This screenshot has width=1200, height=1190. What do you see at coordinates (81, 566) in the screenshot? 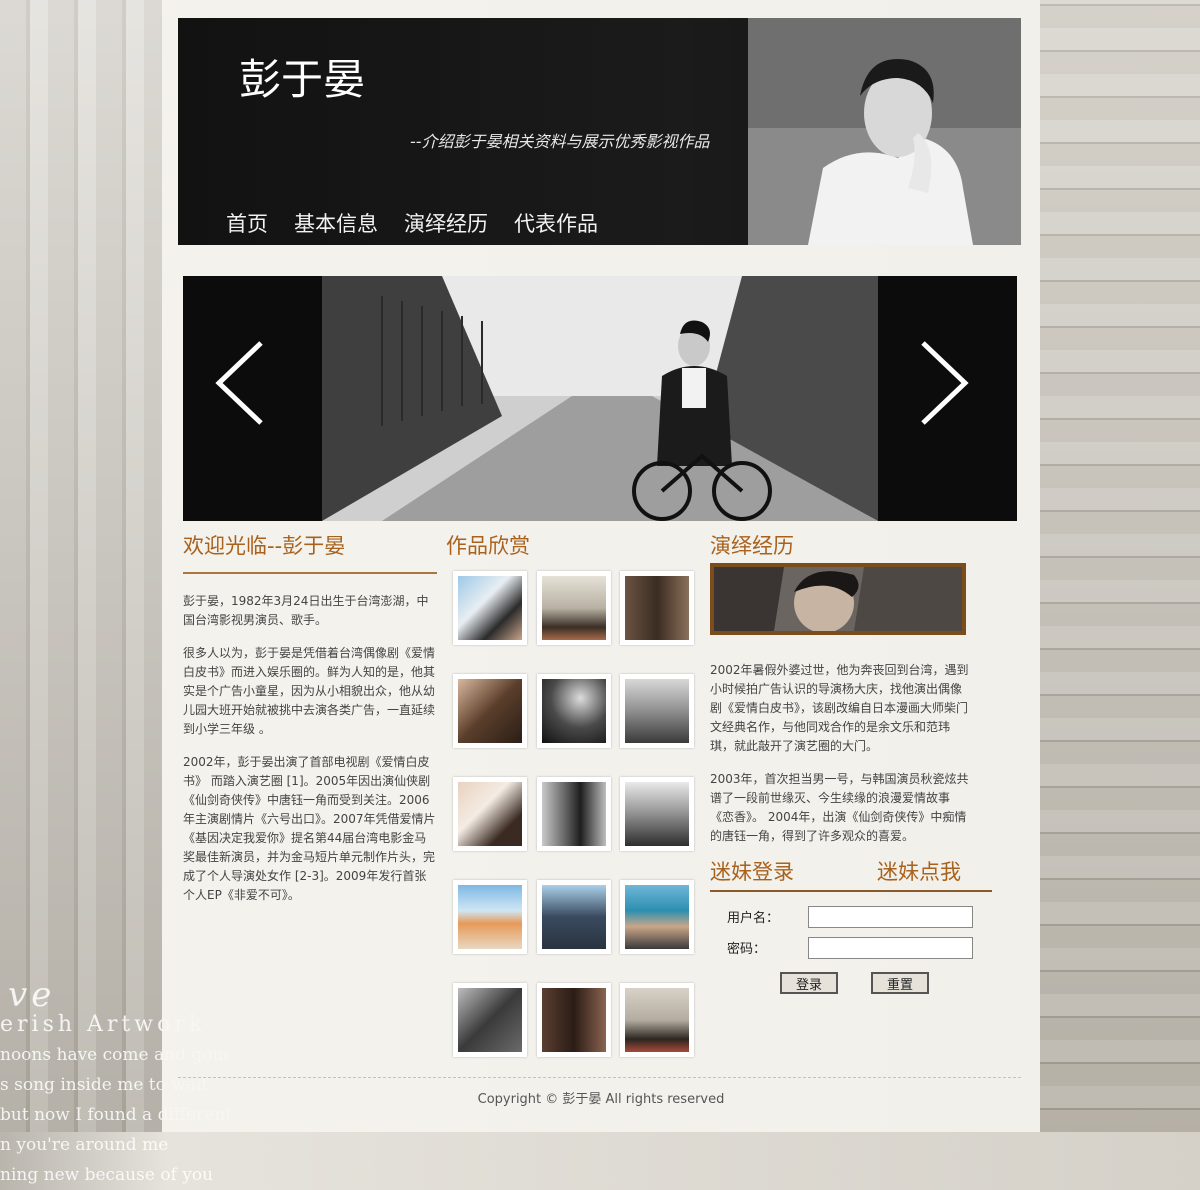
I see `background-left-arch` at bounding box center [81, 566].